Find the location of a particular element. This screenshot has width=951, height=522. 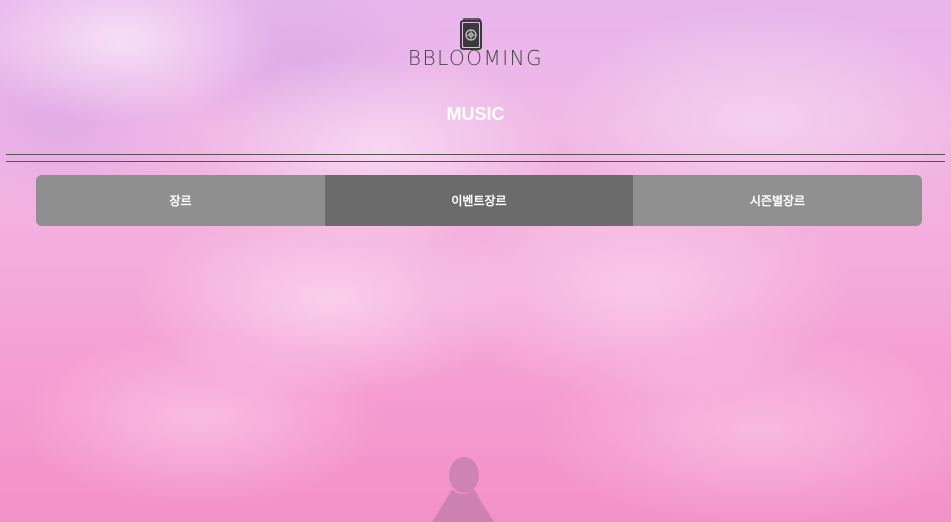

person-silhouette is located at coordinates (463, 489).